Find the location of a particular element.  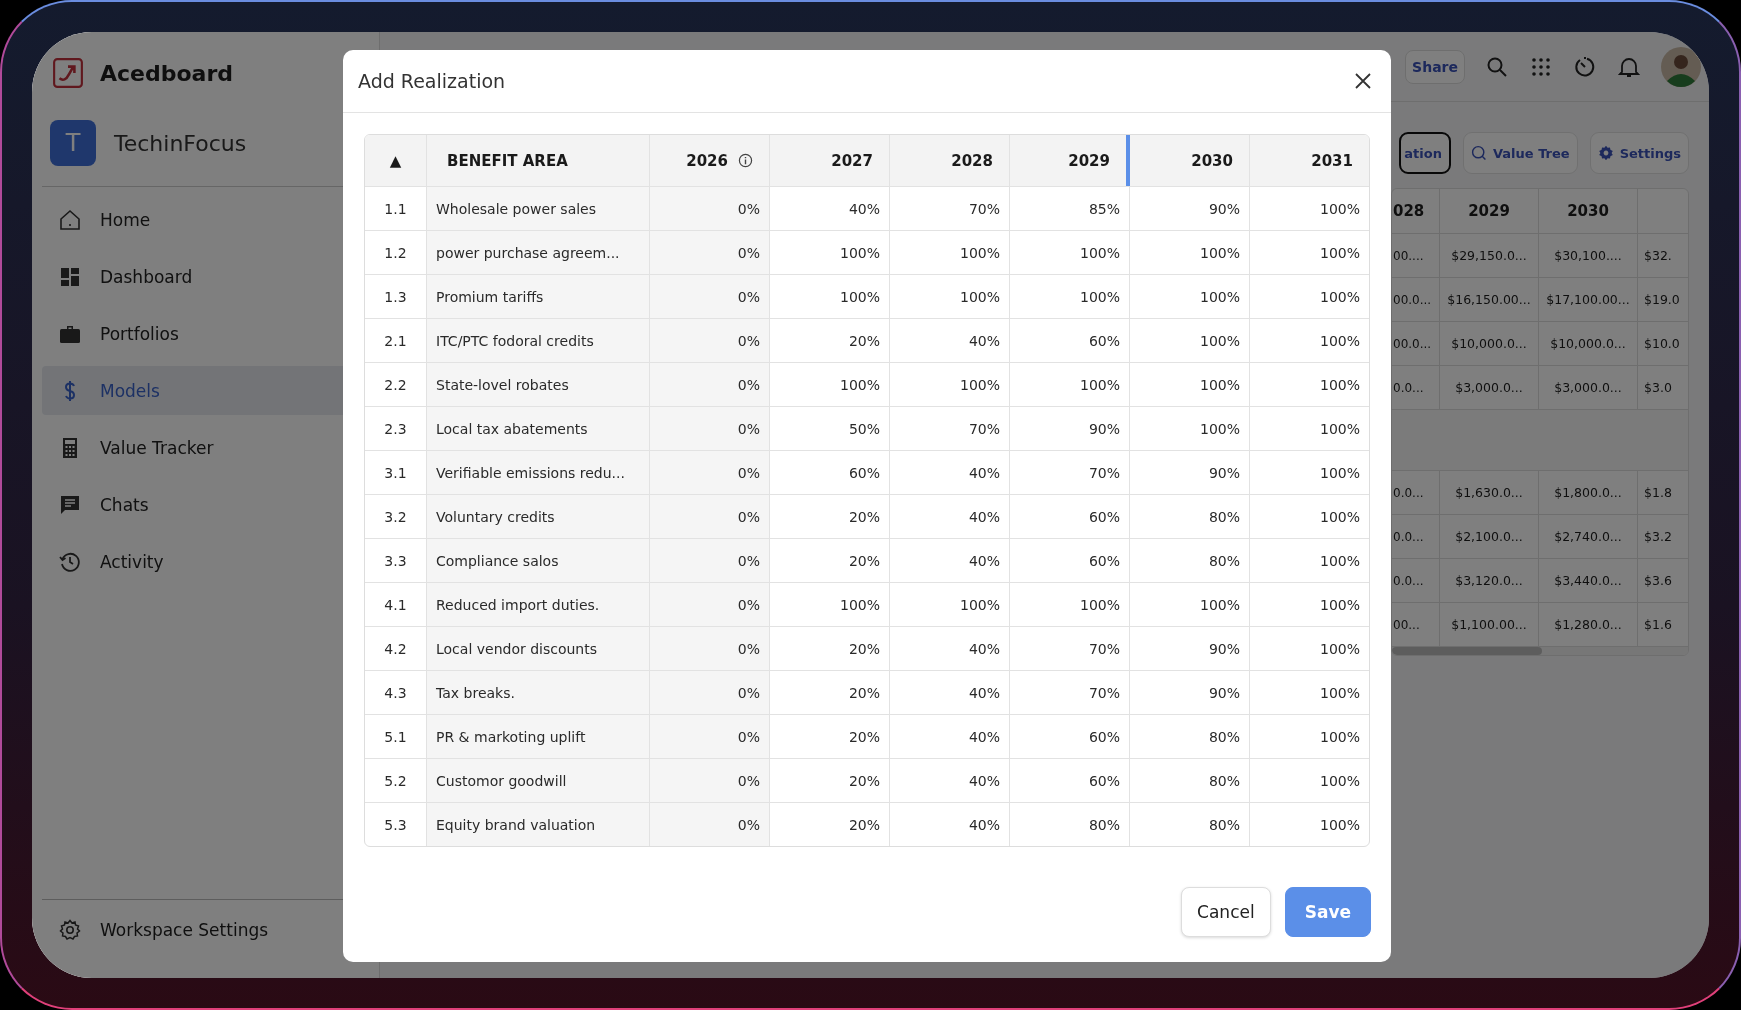

close-icon is located at coordinates (1363, 81).